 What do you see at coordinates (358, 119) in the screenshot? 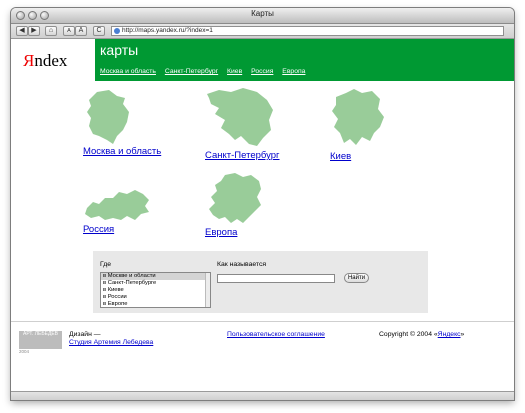
I see `kiev-map-icon` at bounding box center [358, 119].